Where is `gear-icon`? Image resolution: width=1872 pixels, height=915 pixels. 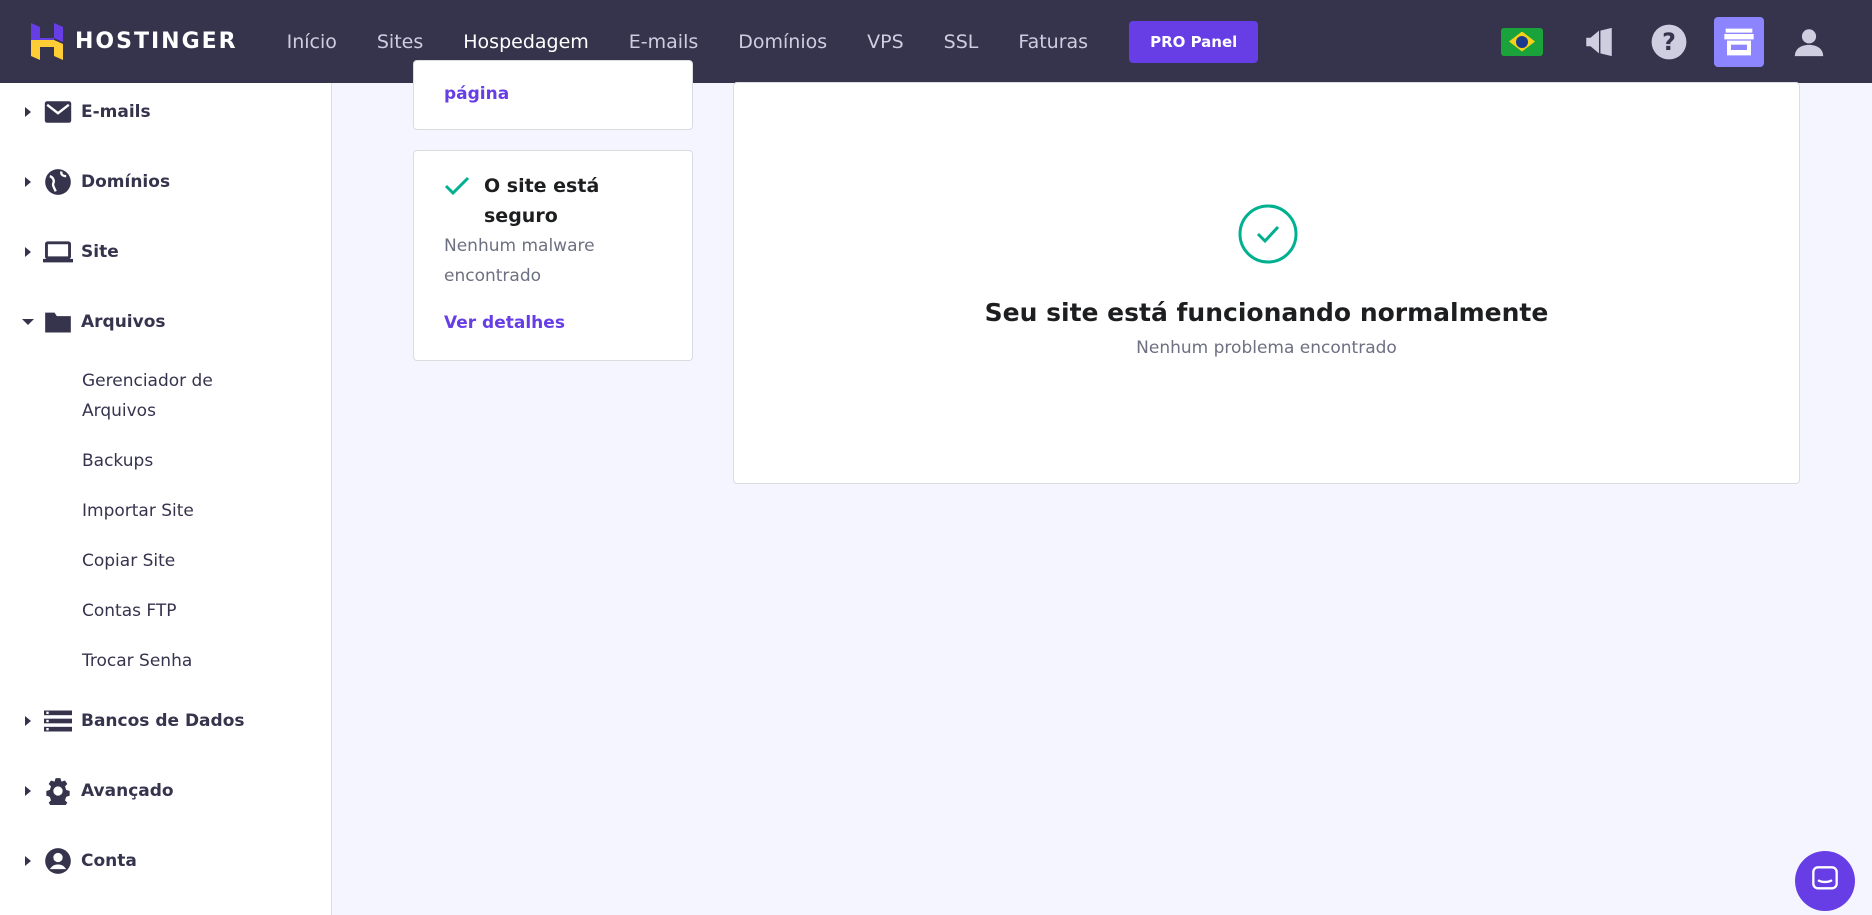 gear-icon is located at coordinates (58, 791).